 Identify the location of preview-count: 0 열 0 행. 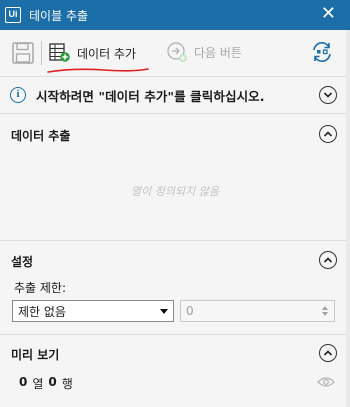
(46, 383).